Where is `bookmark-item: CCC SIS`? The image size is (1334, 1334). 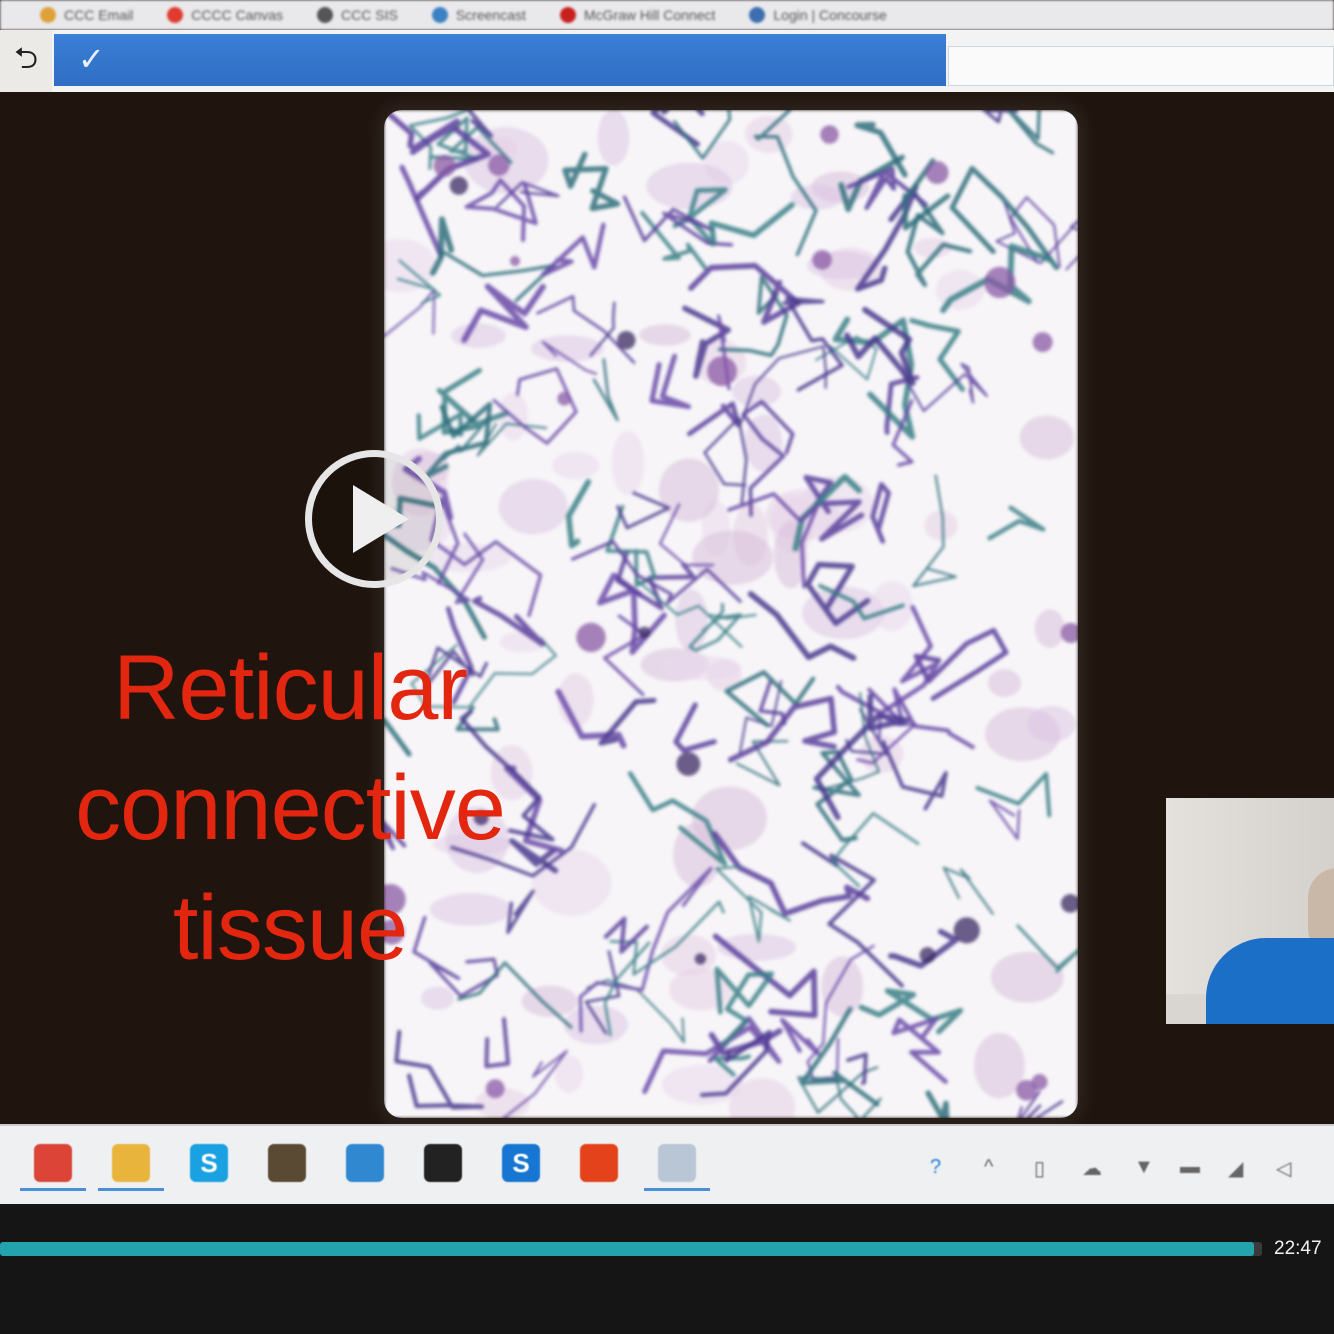 bookmark-item: CCC SIS is located at coordinates (357, 15).